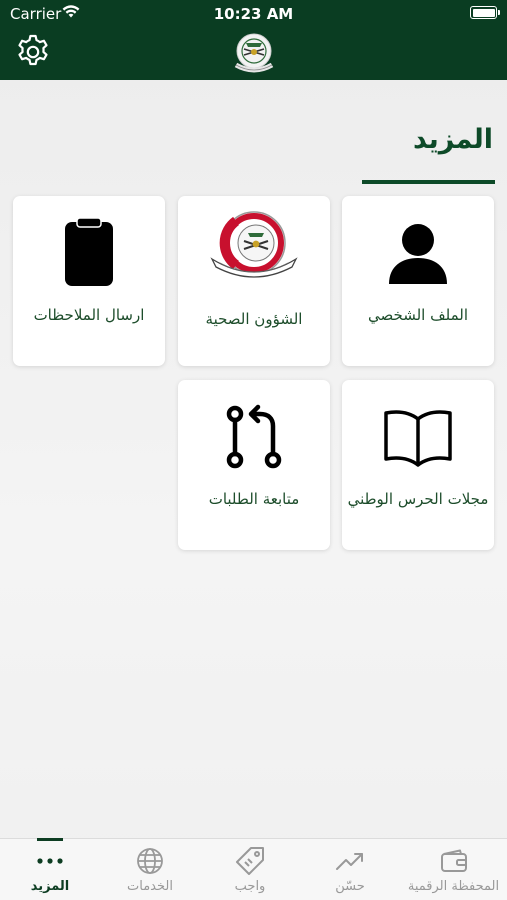 The image size is (507, 900). I want to click on tile-national-guard-magazines: مجلات الحرس الوطني, so click(418, 465).